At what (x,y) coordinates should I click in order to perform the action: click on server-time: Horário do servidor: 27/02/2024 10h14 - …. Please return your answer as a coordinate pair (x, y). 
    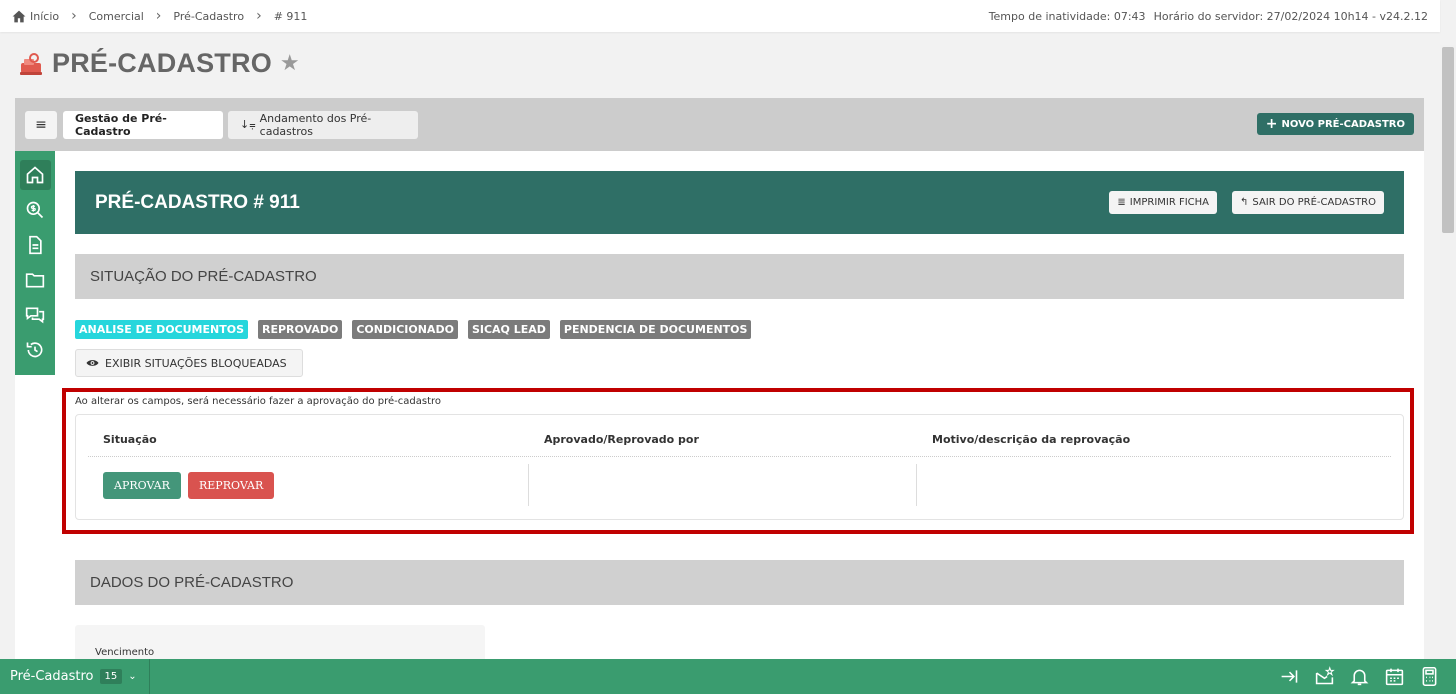
    Looking at the image, I should click on (1290, 16).